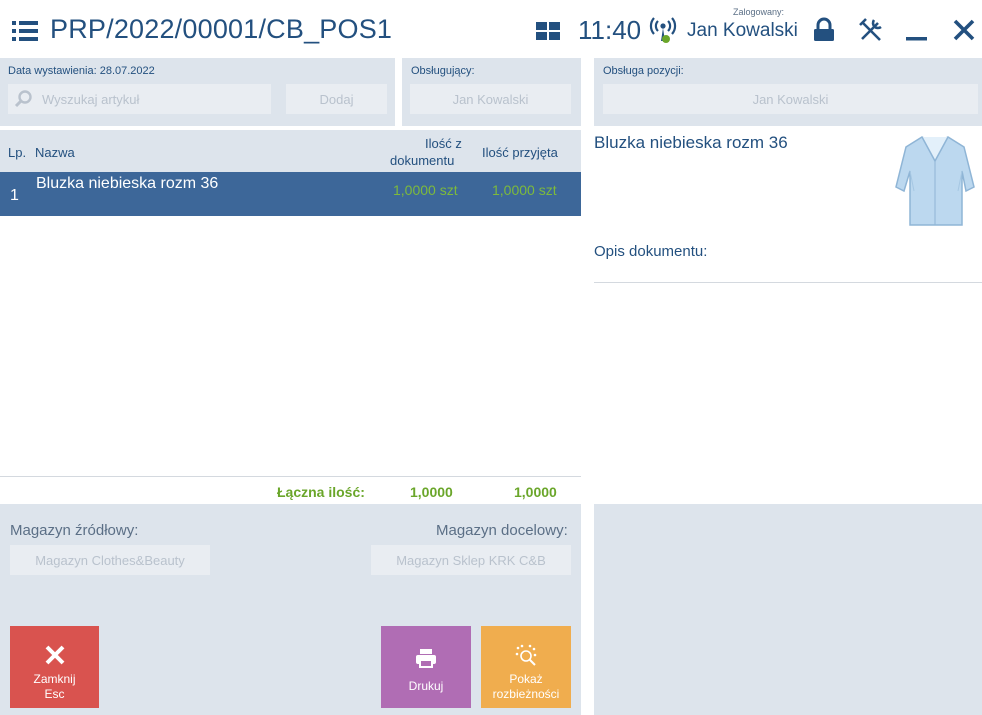 The image size is (982, 715). I want to click on col-name: Nazwa, so click(55, 152).